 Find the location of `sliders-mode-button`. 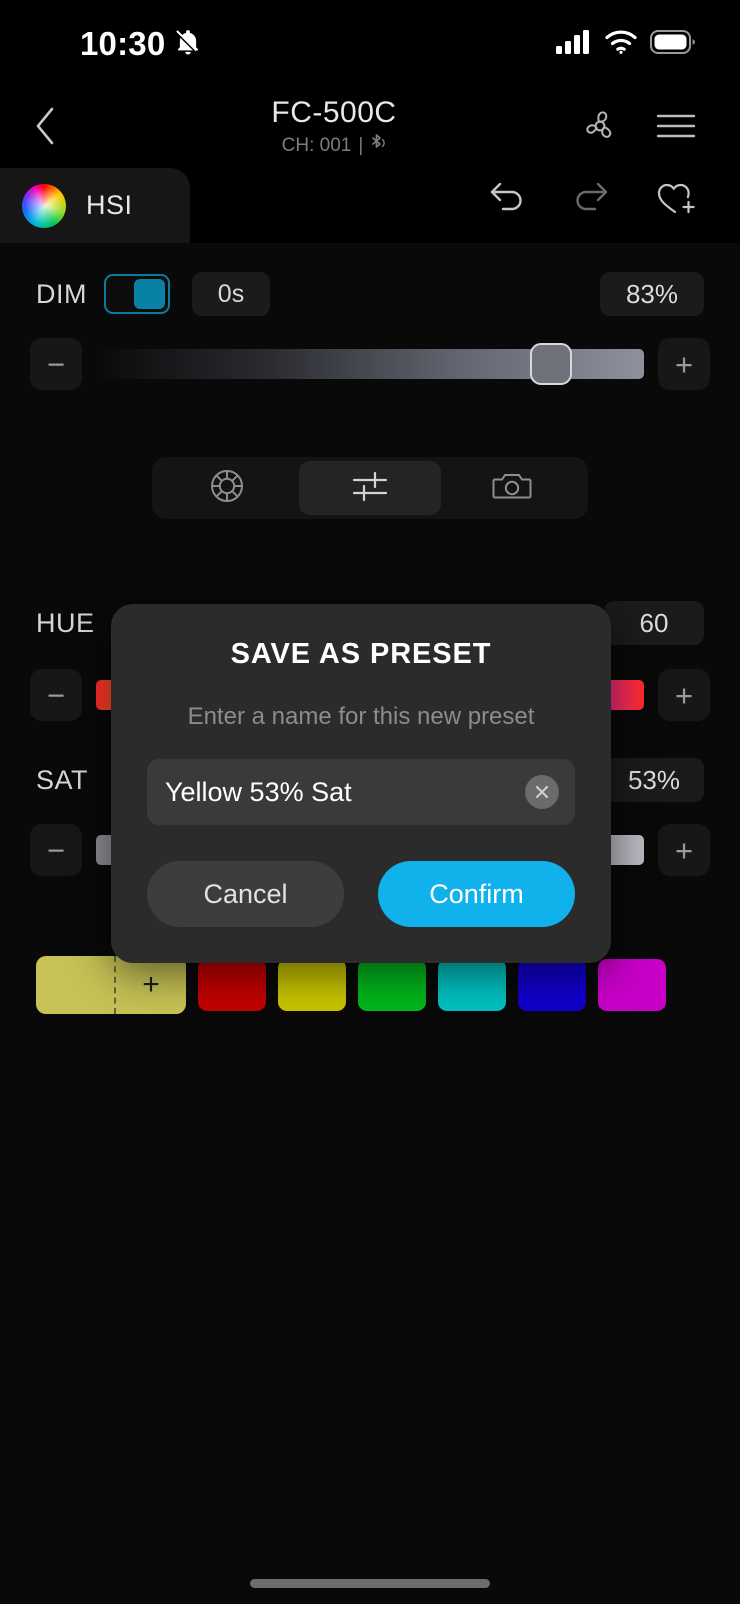

sliders-mode-button is located at coordinates (370, 488).